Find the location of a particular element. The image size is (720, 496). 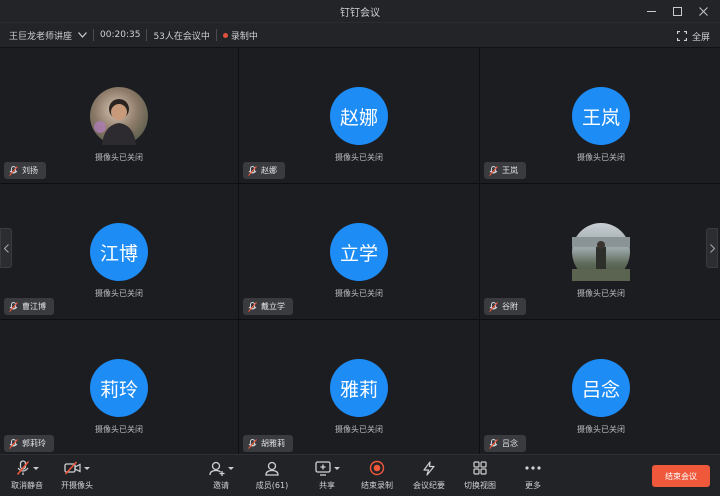

participant-name: 谷附 is located at coordinates (510, 306).